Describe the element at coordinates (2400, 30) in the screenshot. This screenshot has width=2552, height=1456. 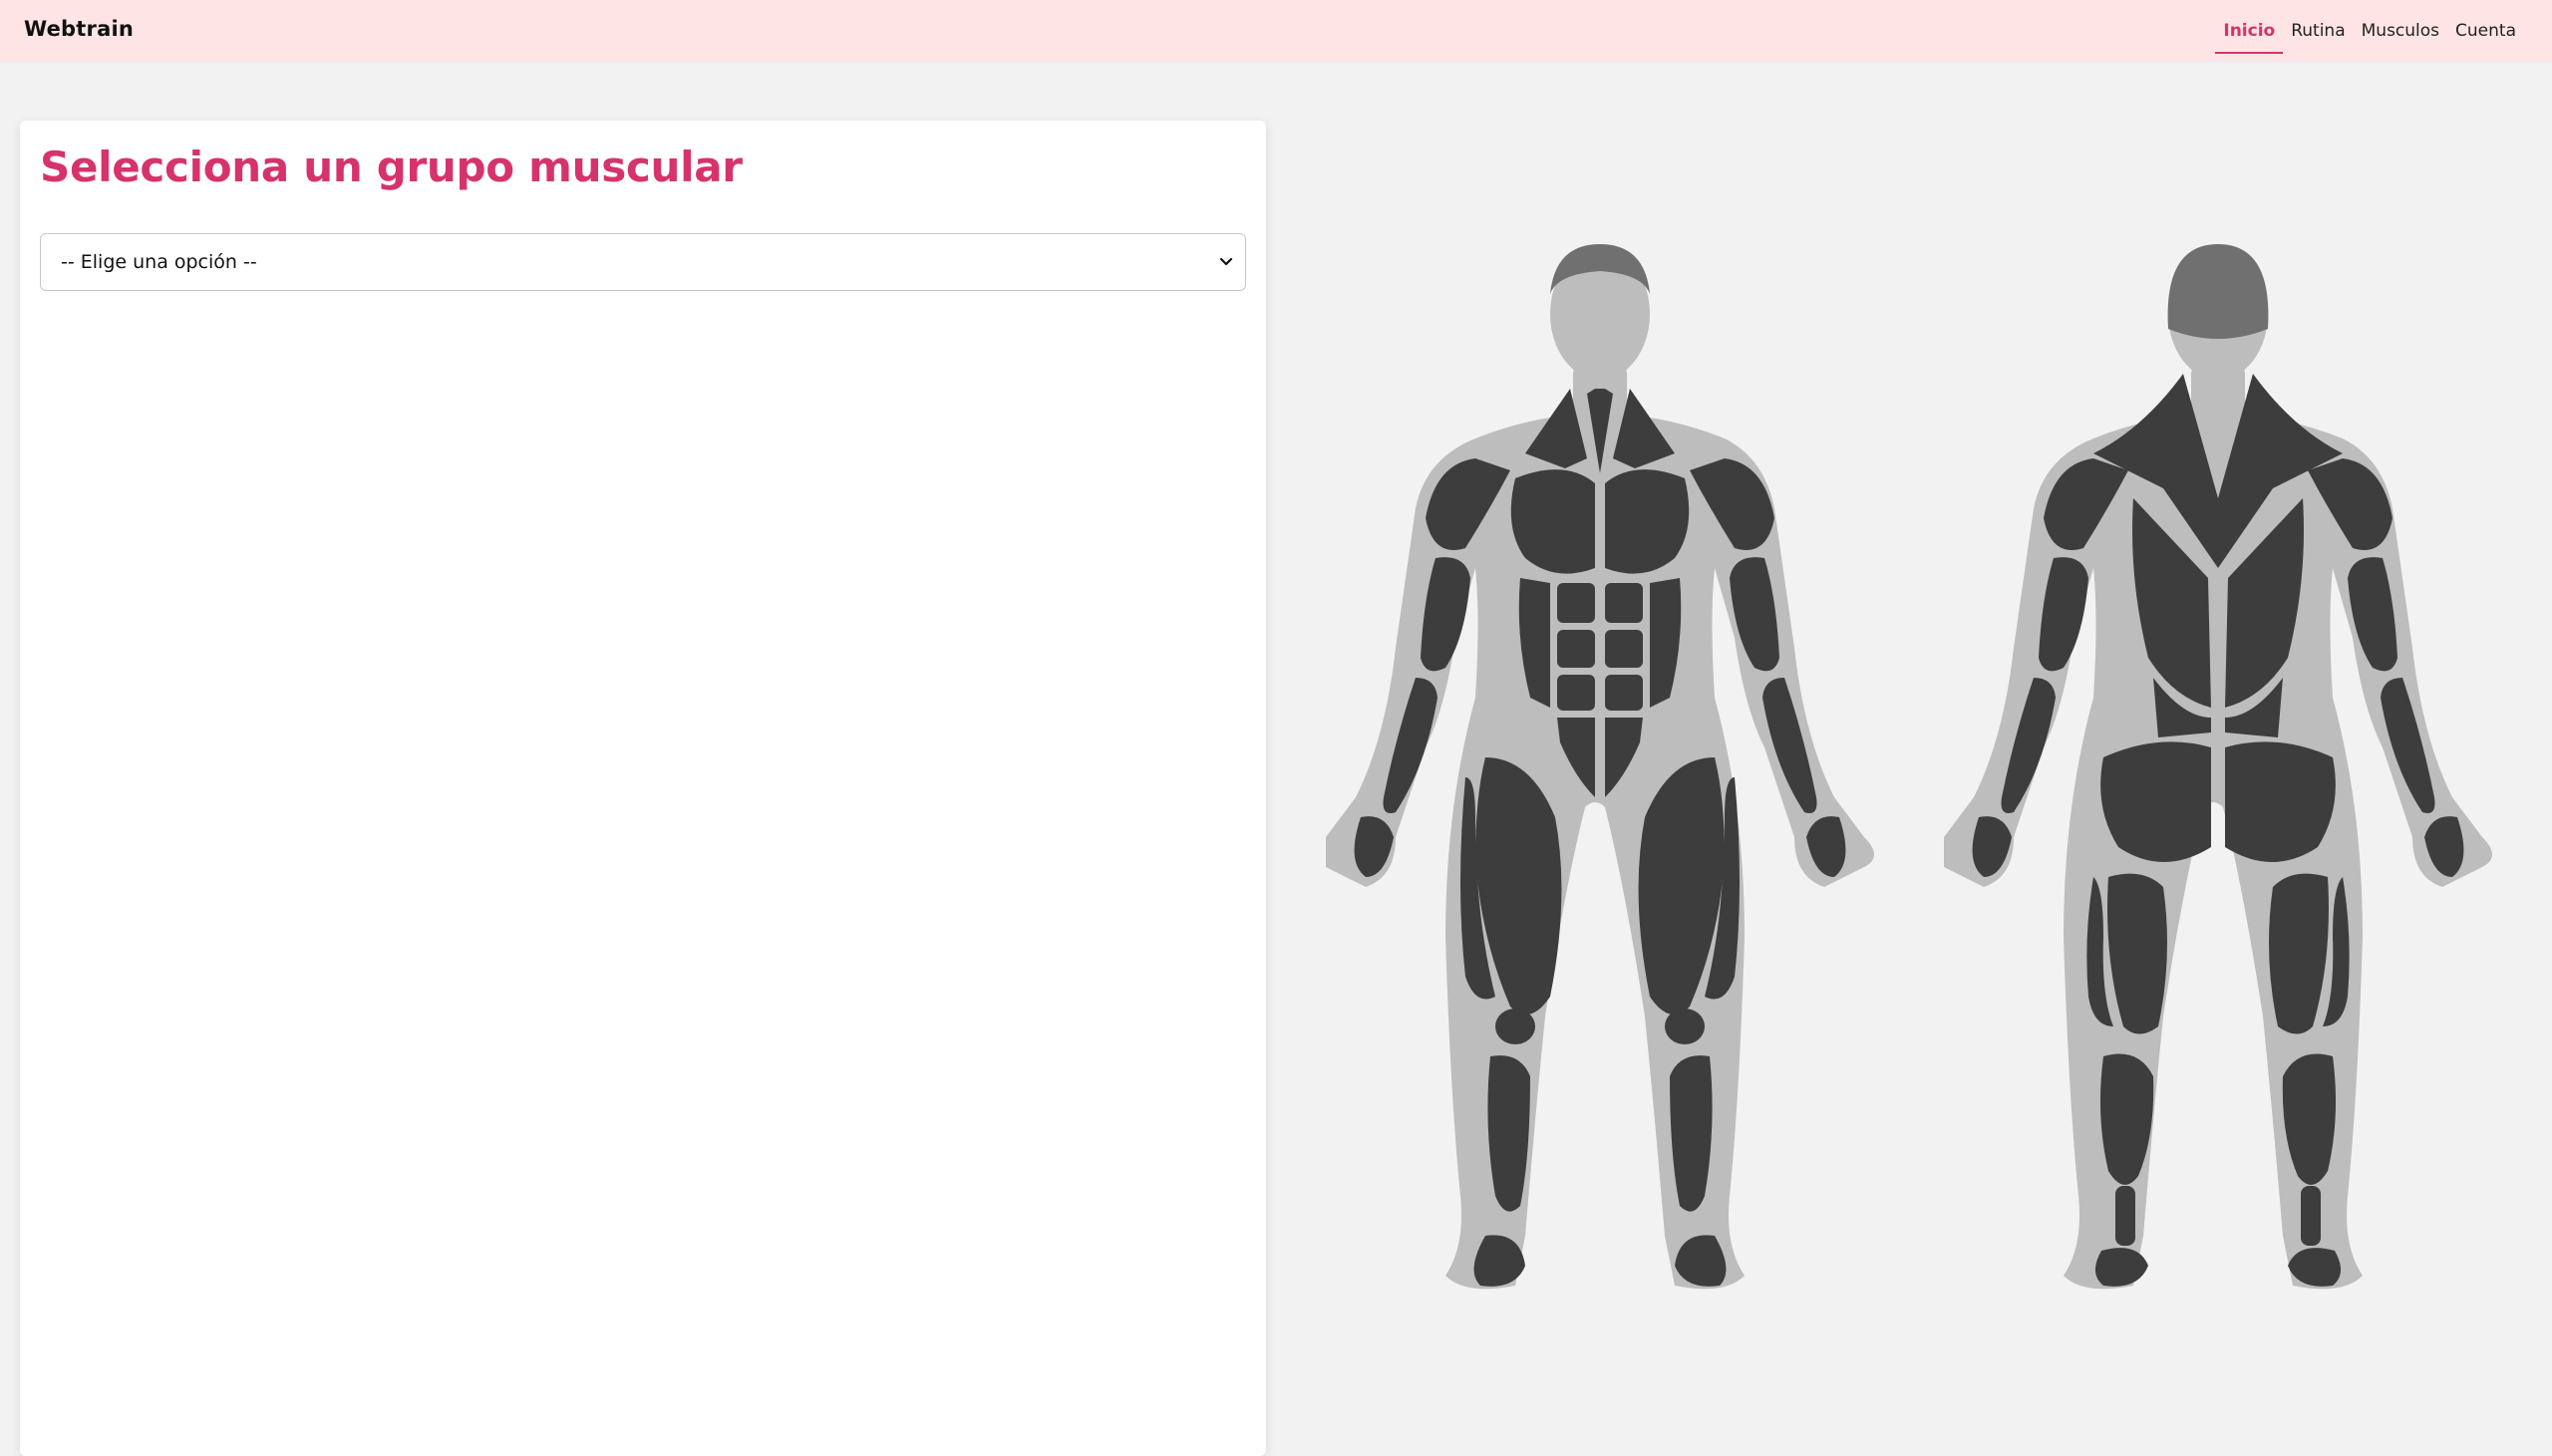
I see `nav-item-musculos: Musculos` at that location.